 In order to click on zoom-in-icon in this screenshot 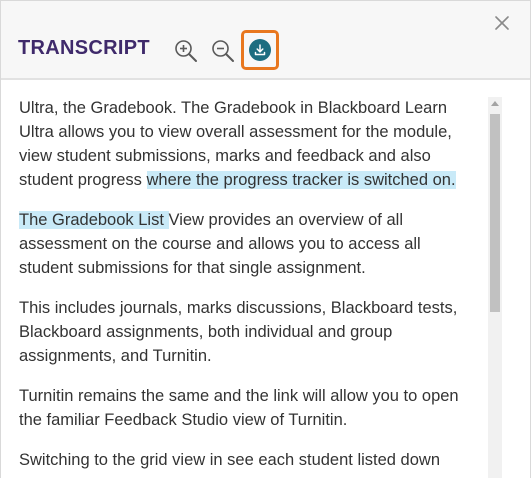, I will do `click(186, 51)`.